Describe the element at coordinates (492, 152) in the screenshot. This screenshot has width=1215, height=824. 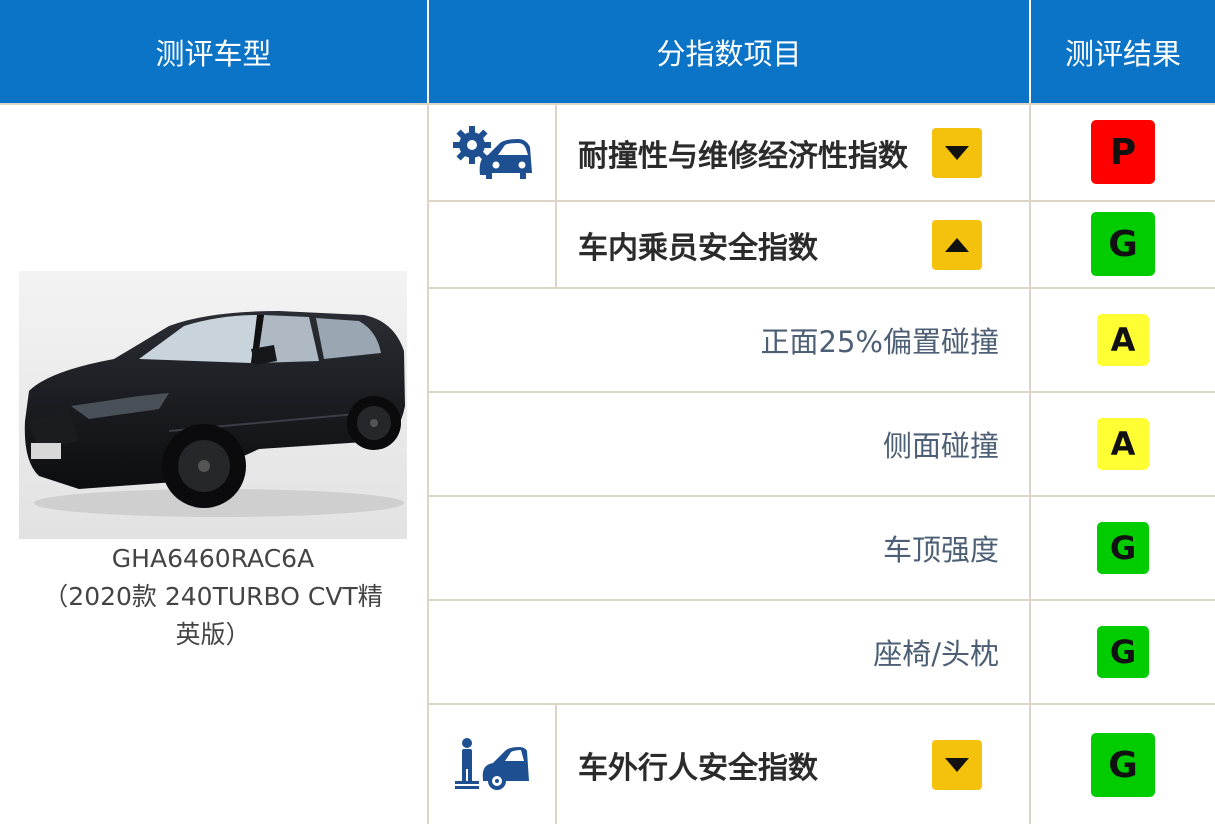
I see `repair-car-icon` at that location.